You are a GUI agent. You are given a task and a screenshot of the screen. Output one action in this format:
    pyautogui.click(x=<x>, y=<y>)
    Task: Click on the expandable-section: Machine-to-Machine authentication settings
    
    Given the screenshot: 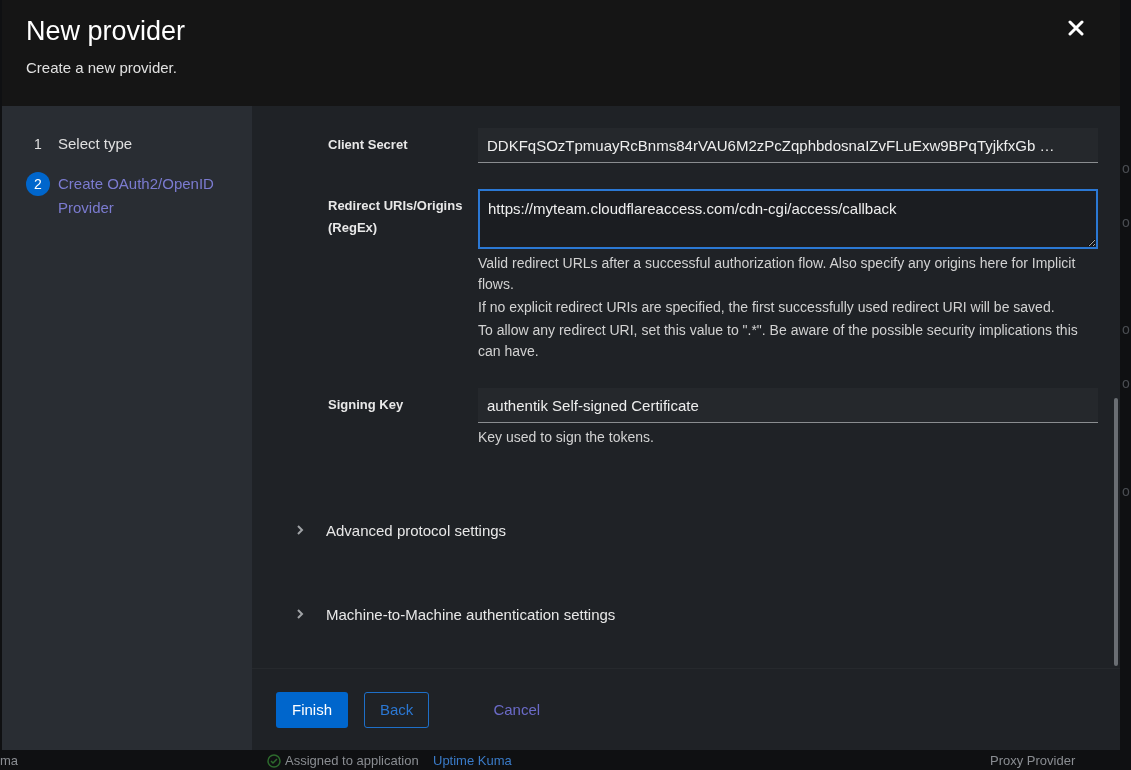 What is the action you would take?
    pyautogui.click(x=707, y=614)
    